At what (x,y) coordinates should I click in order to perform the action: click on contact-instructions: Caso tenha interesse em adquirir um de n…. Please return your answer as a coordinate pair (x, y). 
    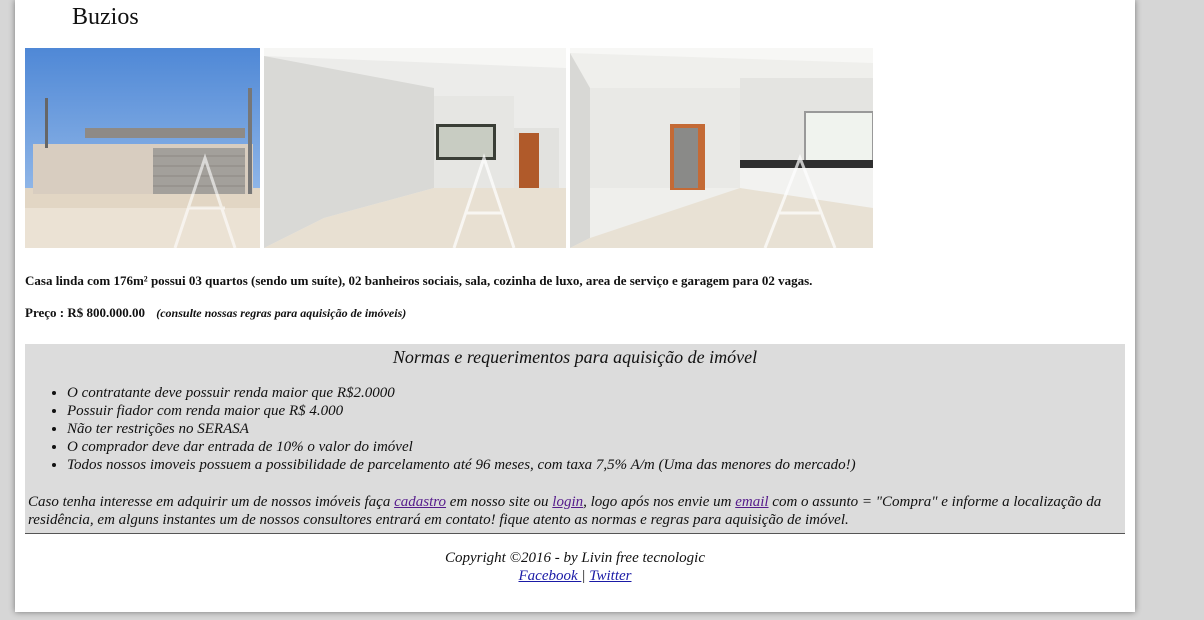
    Looking at the image, I should click on (573, 511).